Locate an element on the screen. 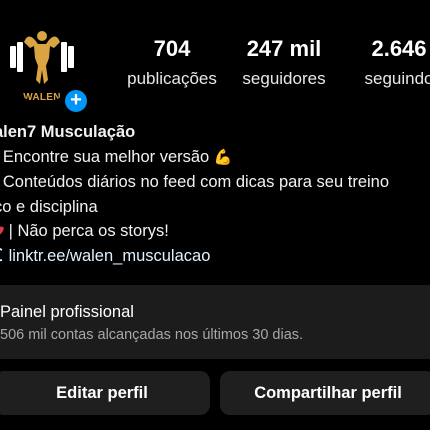 The height and width of the screenshot is (430, 430). posts-count: 704 is located at coordinates (172, 48).